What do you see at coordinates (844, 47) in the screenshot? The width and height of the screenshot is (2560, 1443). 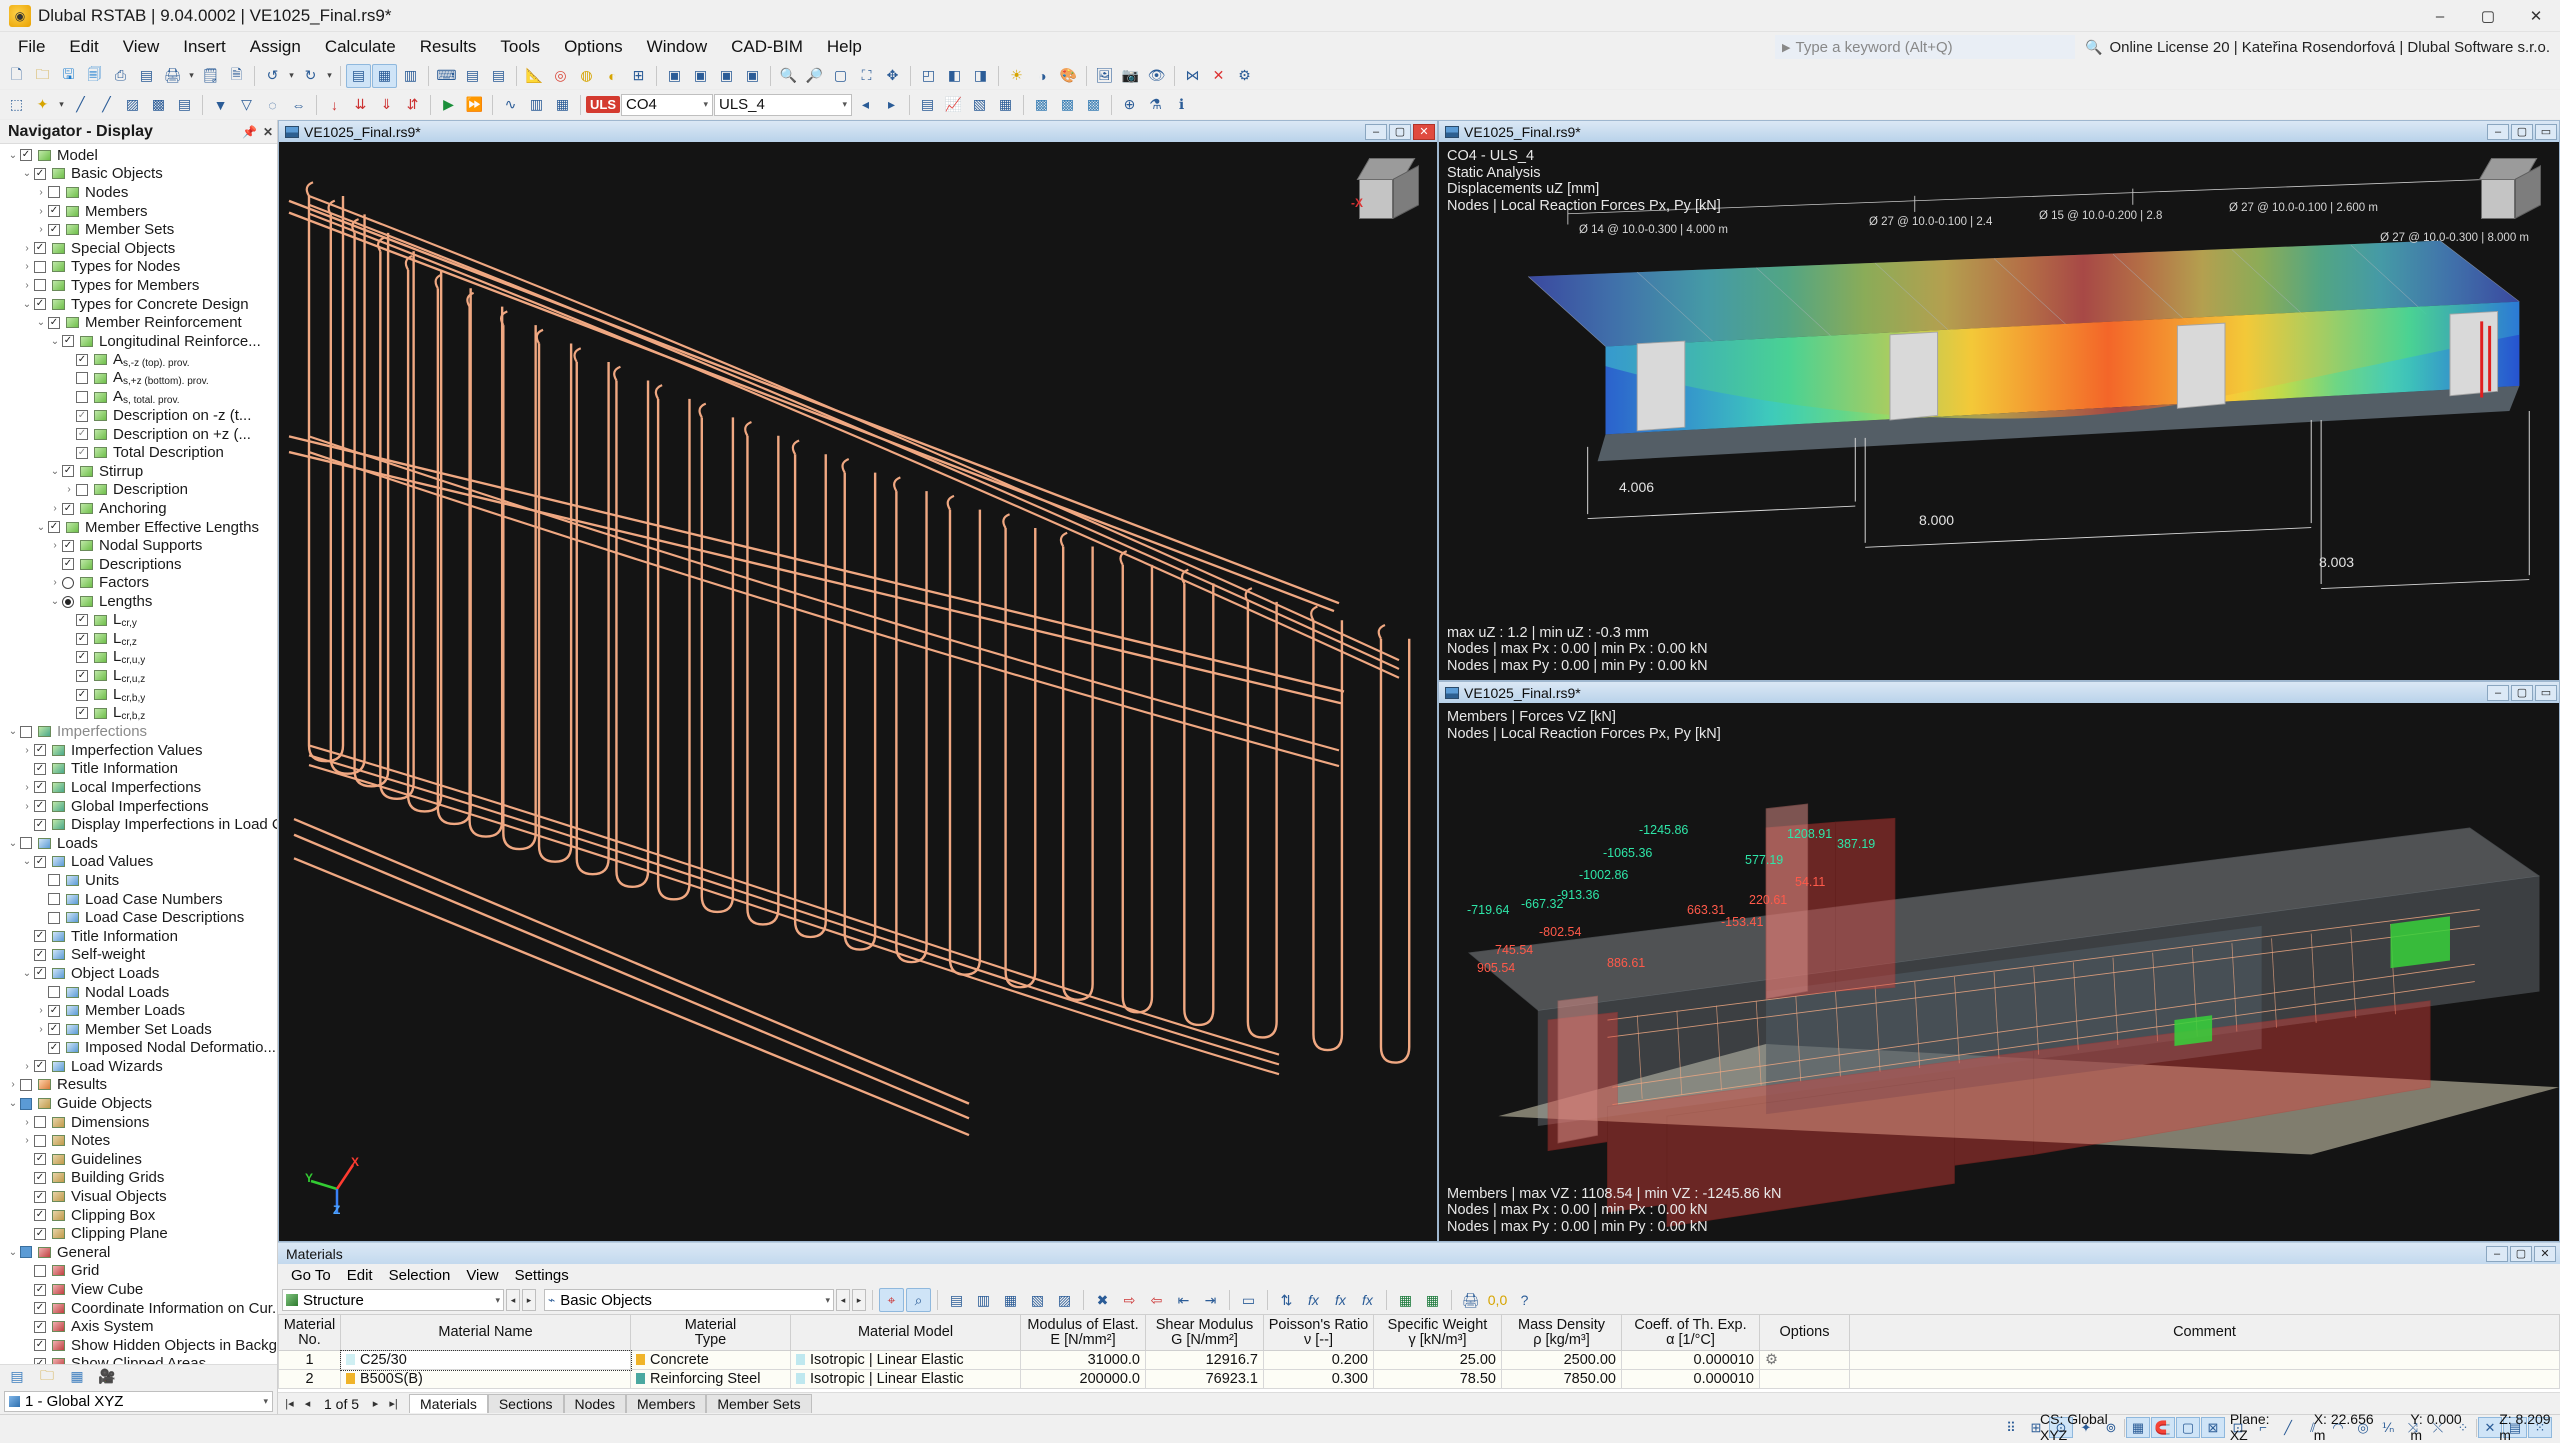 I see `menu-help: Help` at bounding box center [844, 47].